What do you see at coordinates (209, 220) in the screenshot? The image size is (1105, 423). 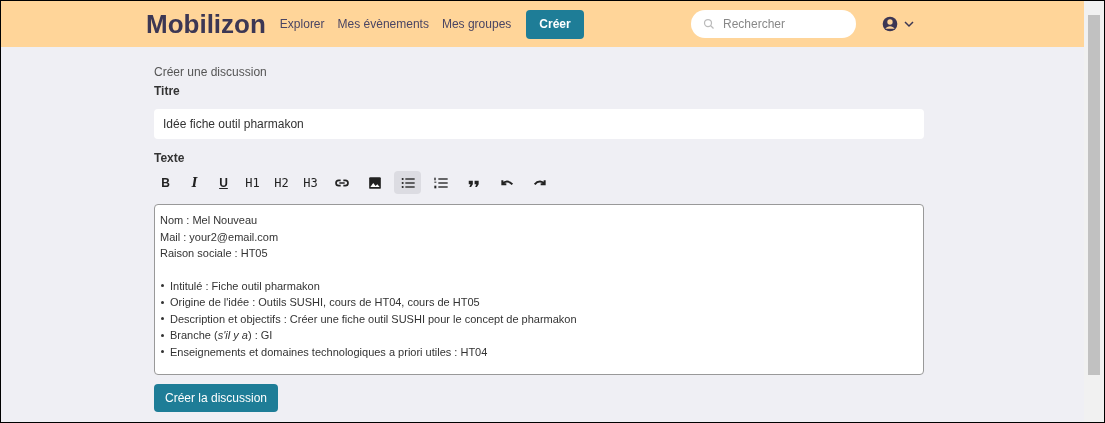 I see `editor-line: Nom : Mel Nouveau` at bounding box center [209, 220].